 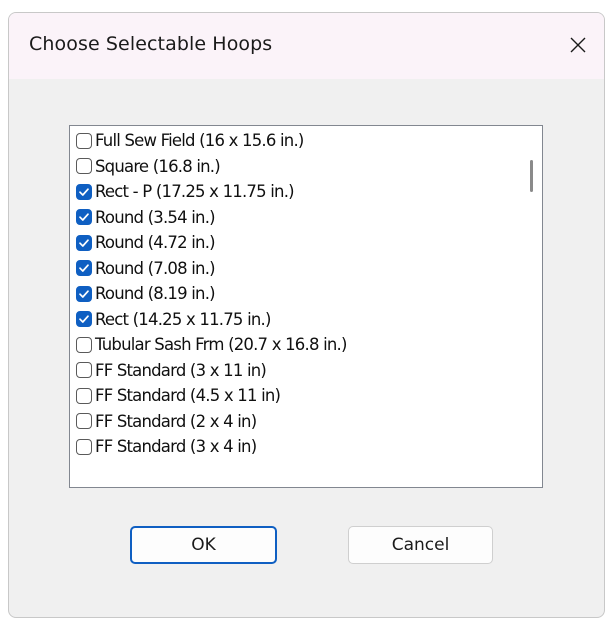 I want to click on hoop-label: Rect - P (17.25 x 11.75 in.), so click(x=195, y=192).